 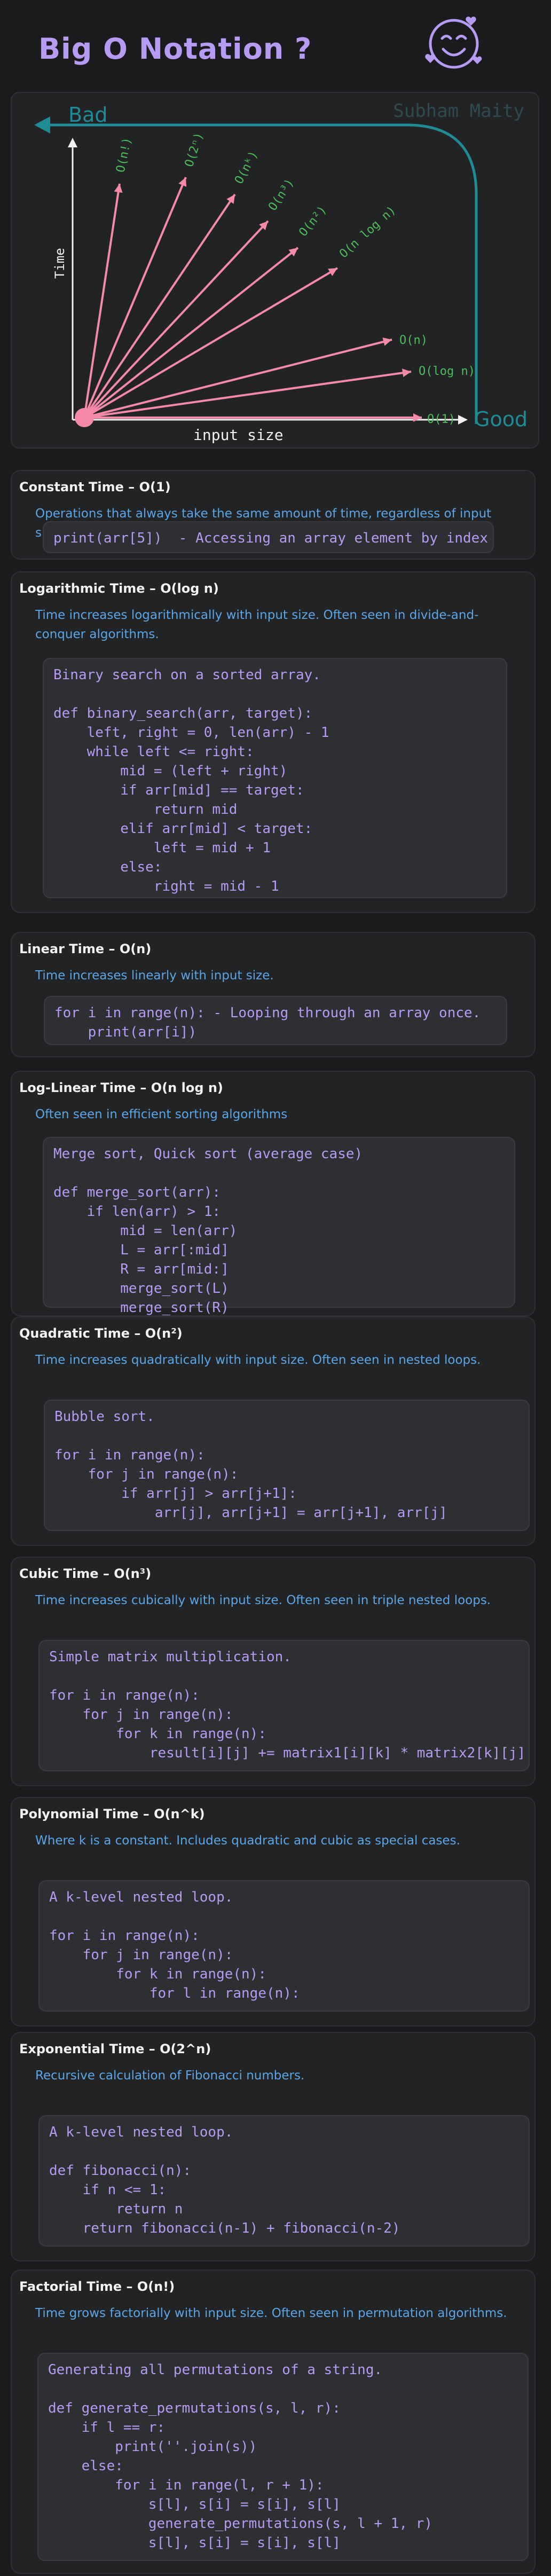 I want to click on curve-label: O(n³), so click(x=281, y=194).